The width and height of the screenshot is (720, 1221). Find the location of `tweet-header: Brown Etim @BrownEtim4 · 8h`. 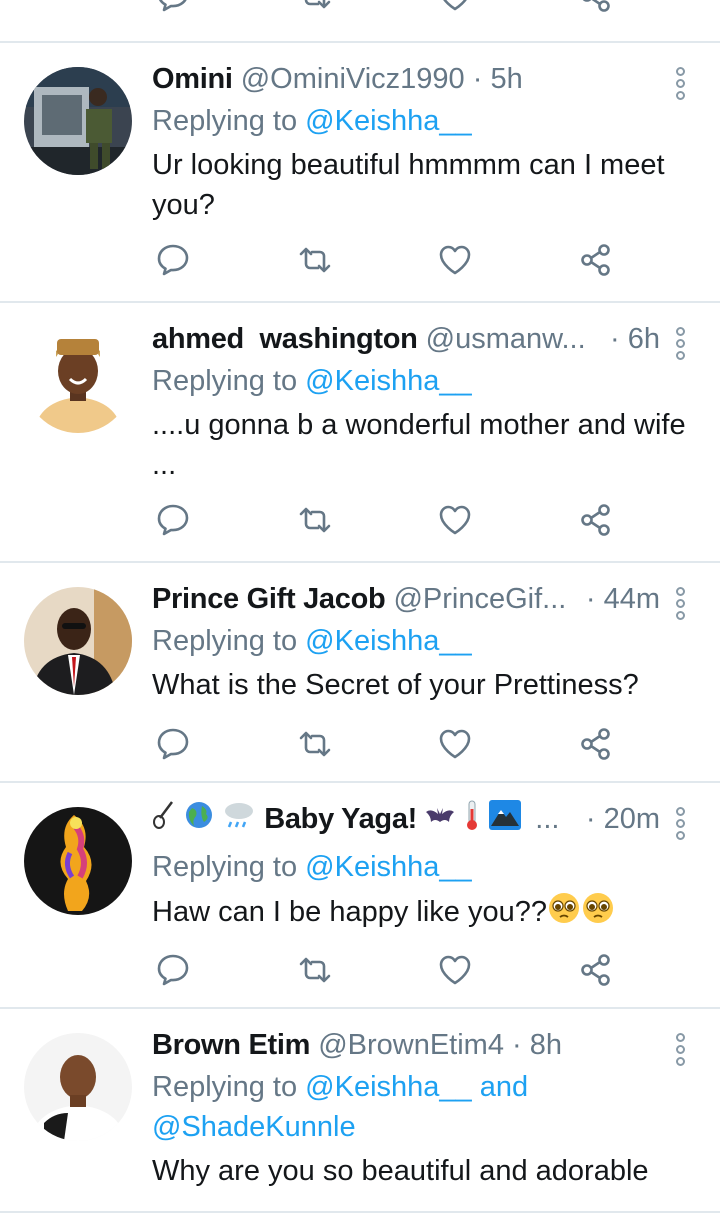

tweet-header: Brown Etim @BrownEtim4 · 8h is located at coordinates (406, 1045).